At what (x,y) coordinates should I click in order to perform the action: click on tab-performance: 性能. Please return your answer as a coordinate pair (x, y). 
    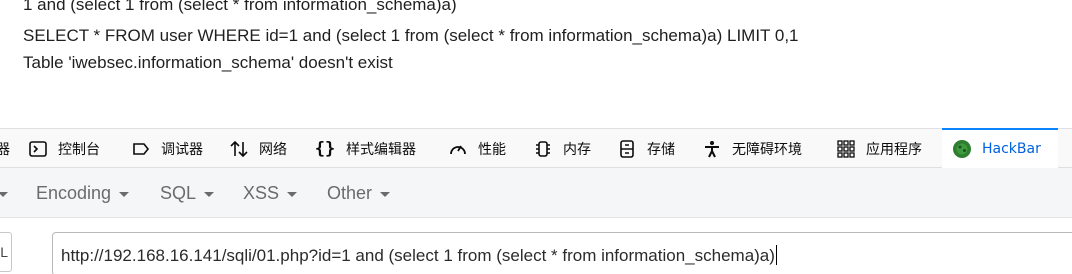
    Looking at the image, I should click on (477, 148).